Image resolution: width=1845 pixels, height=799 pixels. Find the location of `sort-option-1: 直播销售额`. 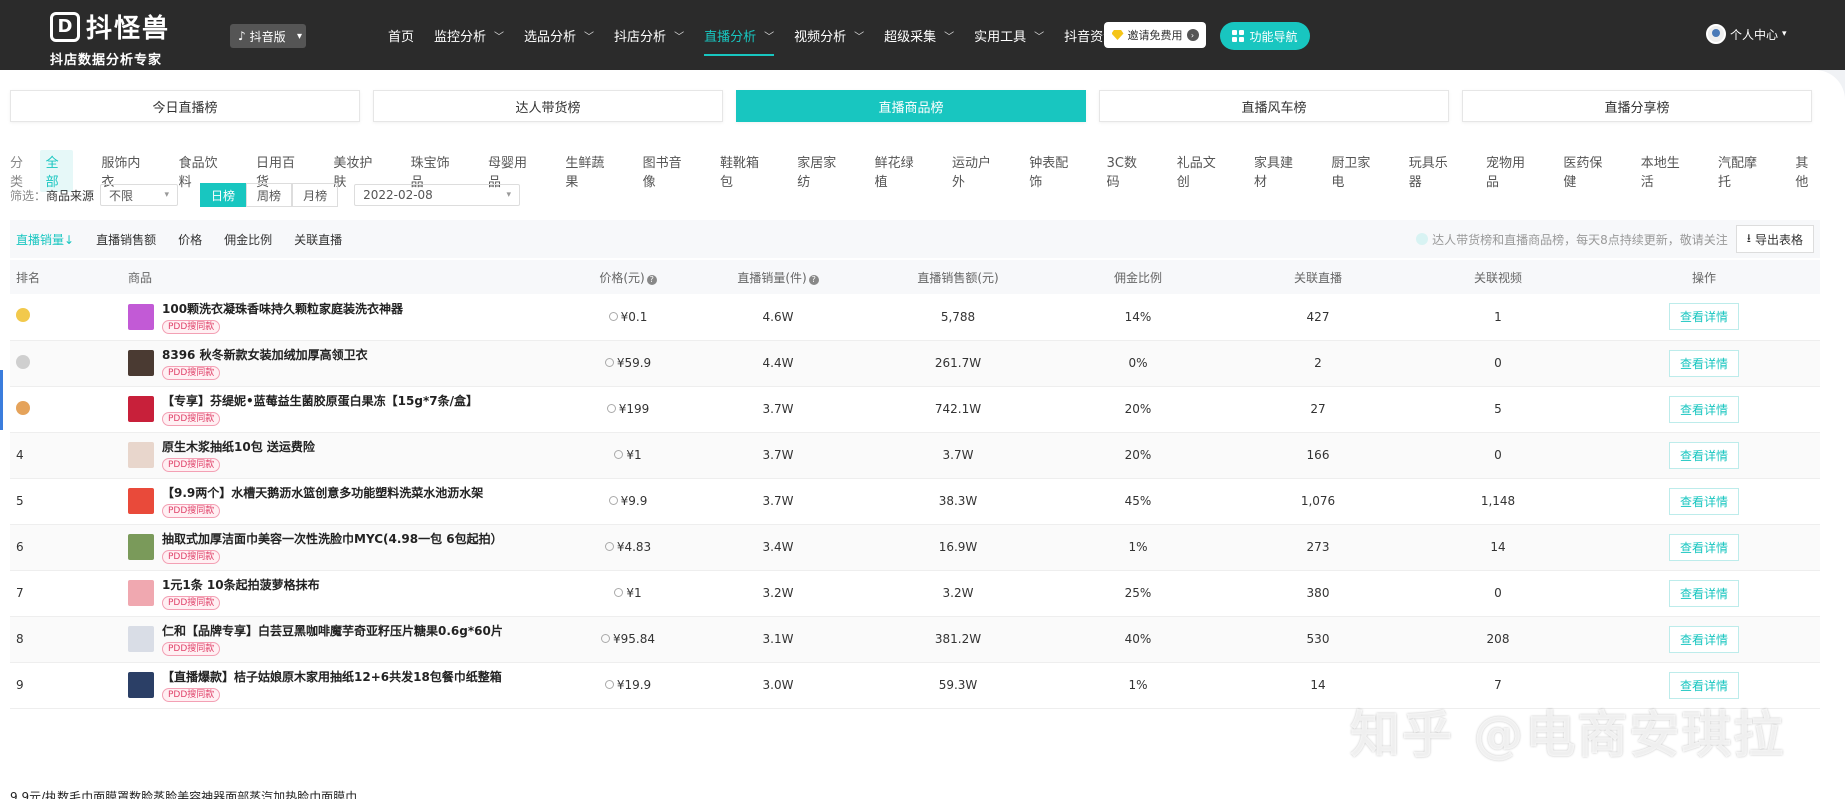

sort-option-1: 直播销售额 is located at coordinates (126, 239).